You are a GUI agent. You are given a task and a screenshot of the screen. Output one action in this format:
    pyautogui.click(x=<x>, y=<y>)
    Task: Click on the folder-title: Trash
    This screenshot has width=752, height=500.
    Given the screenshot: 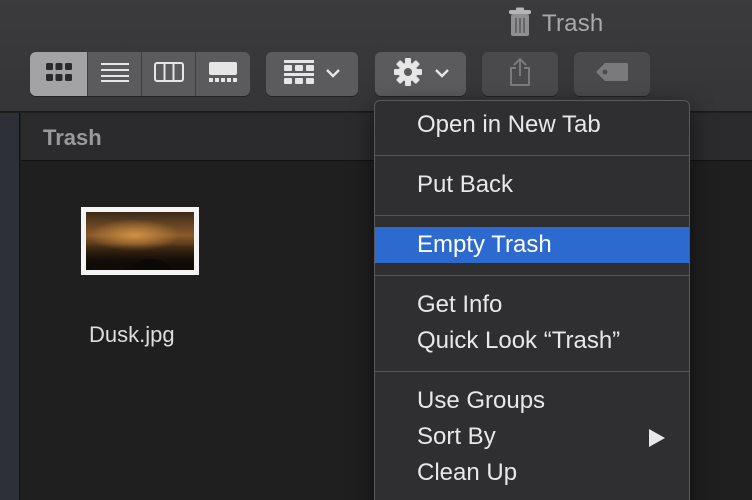 What is the action you would take?
    pyautogui.click(x=72, y=137)
    